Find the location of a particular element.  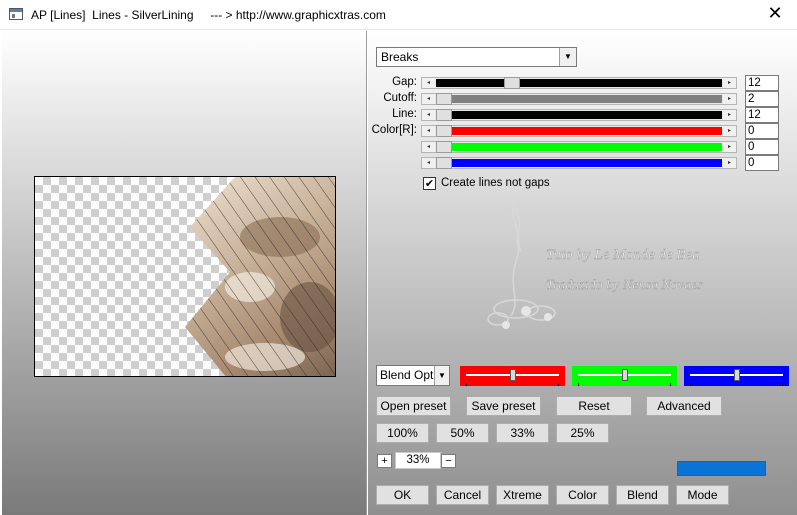

slider-color-g-fill is located at coordinates (579, 147).